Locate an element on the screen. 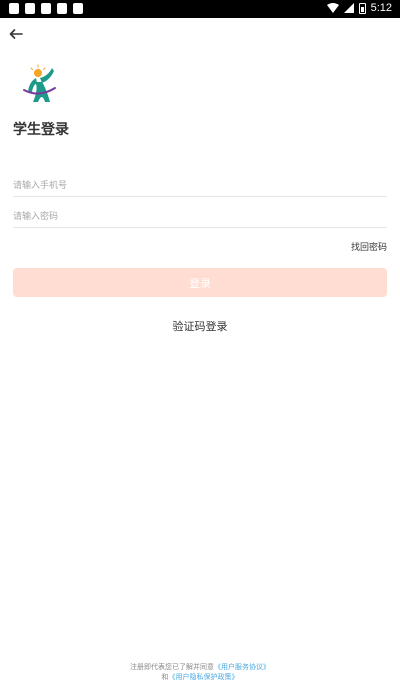 Image resolution: width=400 pixels, height=690 pixels. notification-icons is located at coordinates (46, 8).